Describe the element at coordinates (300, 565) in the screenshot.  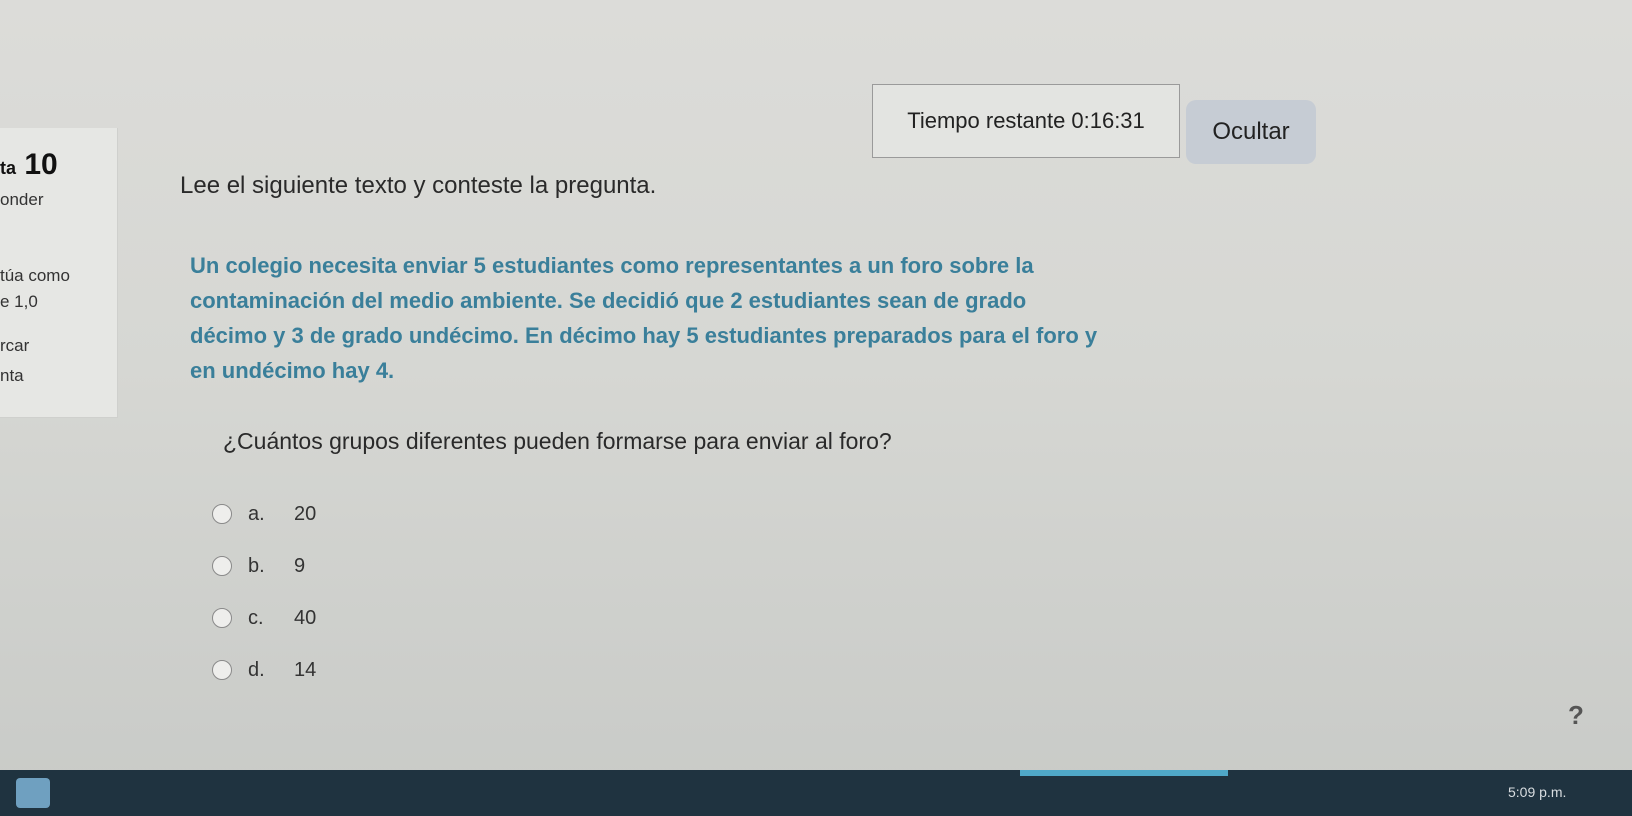
I see `option-value: 9` at that location.